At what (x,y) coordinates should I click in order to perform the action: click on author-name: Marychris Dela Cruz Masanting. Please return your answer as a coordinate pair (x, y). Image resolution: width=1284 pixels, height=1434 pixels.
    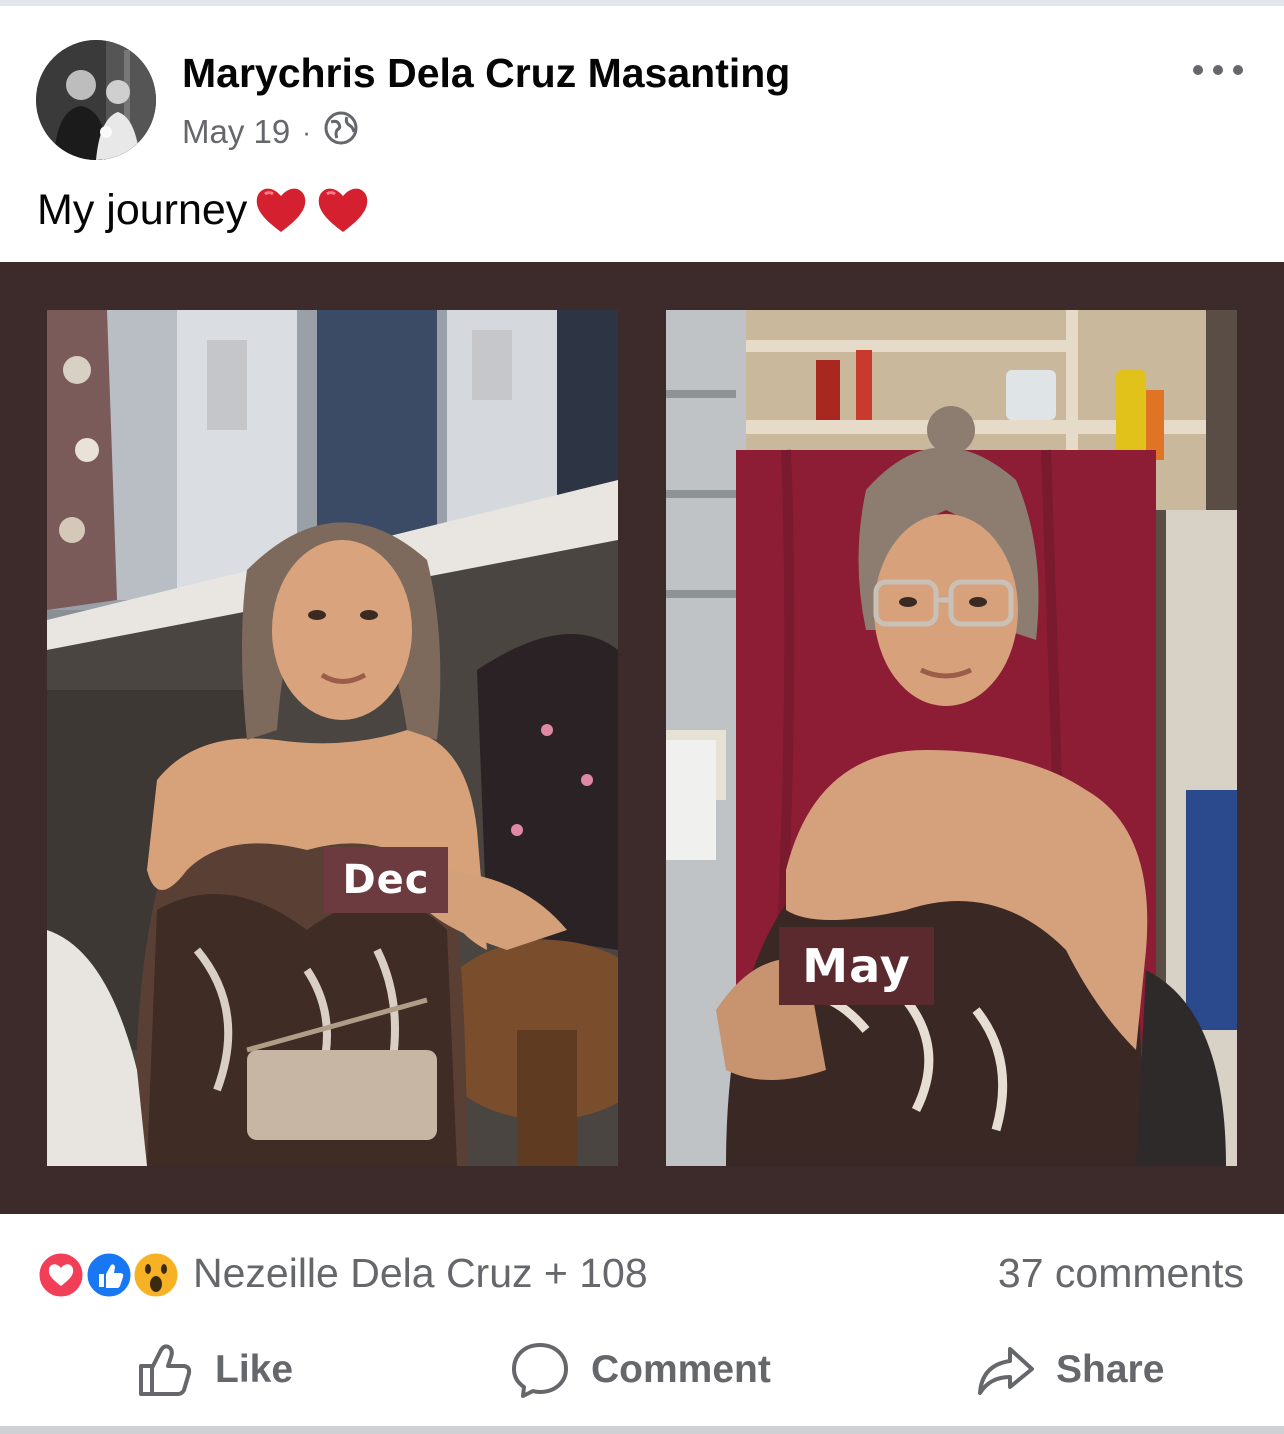
    Looking at the image, I should click on (486, 73).